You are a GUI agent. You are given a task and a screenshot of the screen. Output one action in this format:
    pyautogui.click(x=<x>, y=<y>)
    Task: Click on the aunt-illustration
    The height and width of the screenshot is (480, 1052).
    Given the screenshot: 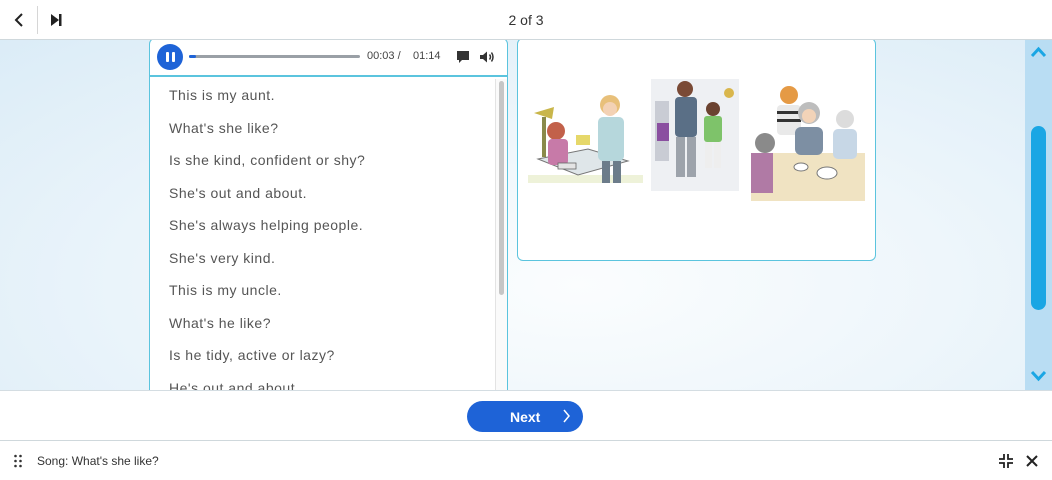 What is the action you would take?
    pyautogui.click(x=585, y=139)
    